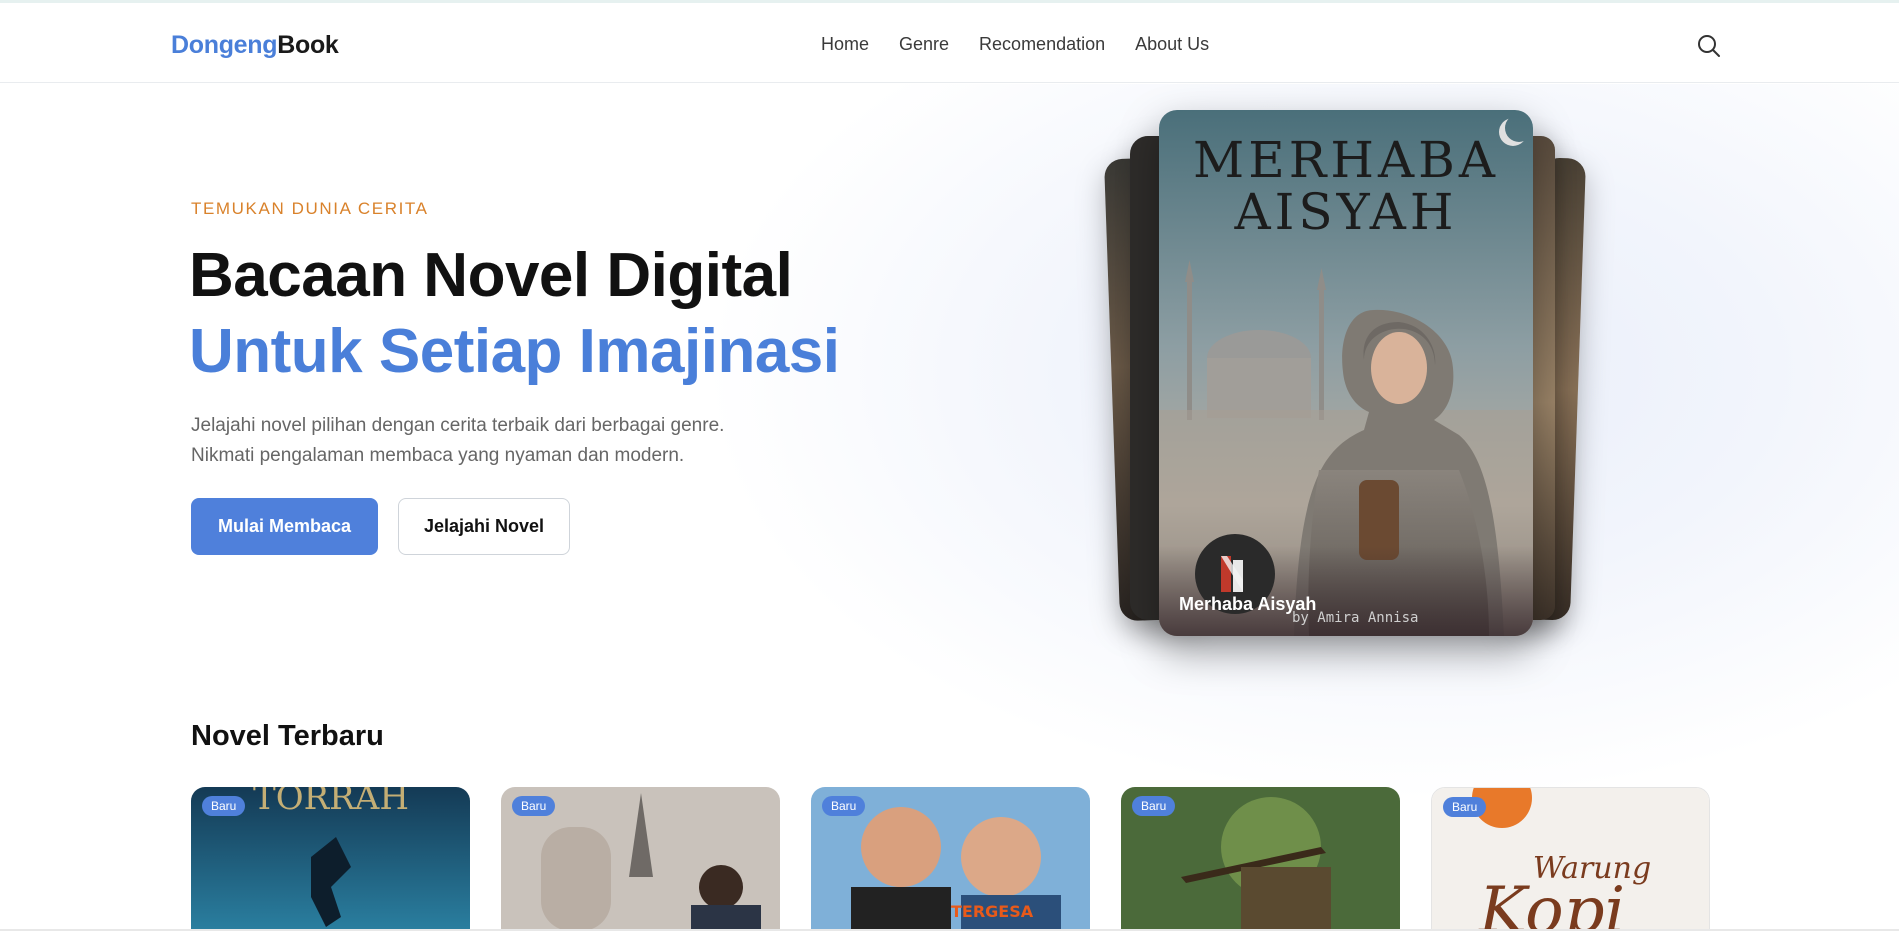 This screenshot has width=1899, height=931. I want to click on hero-eyebrow: TEMUKAN DUNIA CERITA, so click(310, 208).